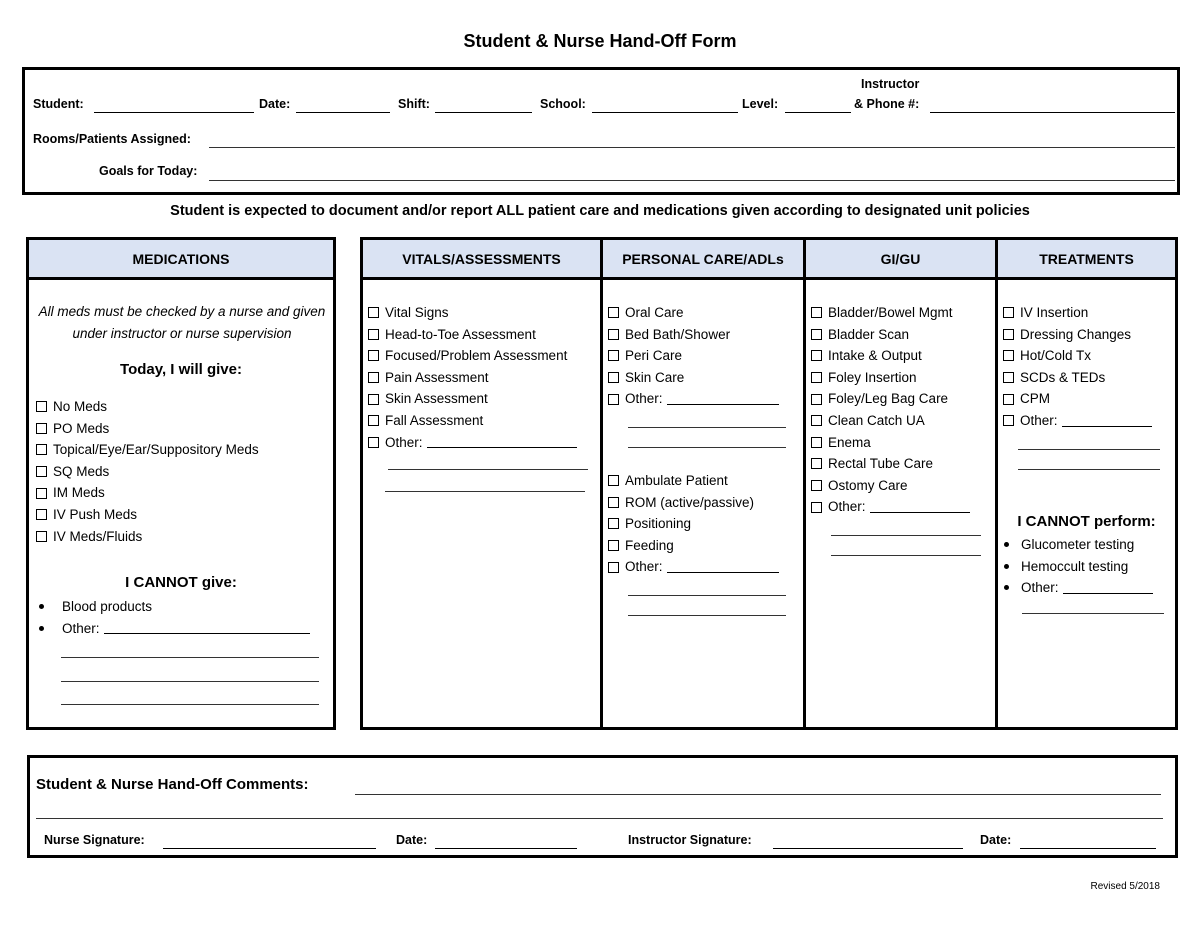 The height and width of the screenshot is (927, 1200). I want to click on gigu-item: Intake & Output, so click(890, 356).